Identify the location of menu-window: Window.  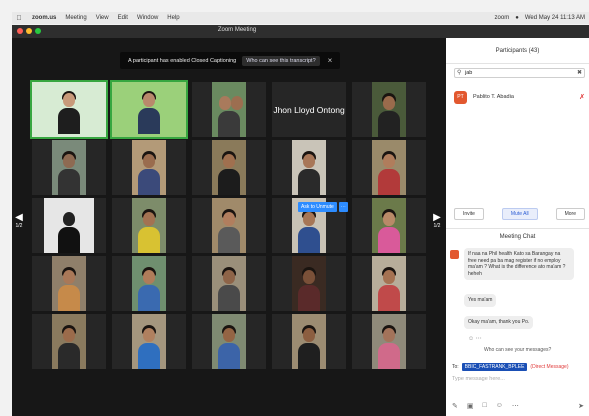
(147, 18).